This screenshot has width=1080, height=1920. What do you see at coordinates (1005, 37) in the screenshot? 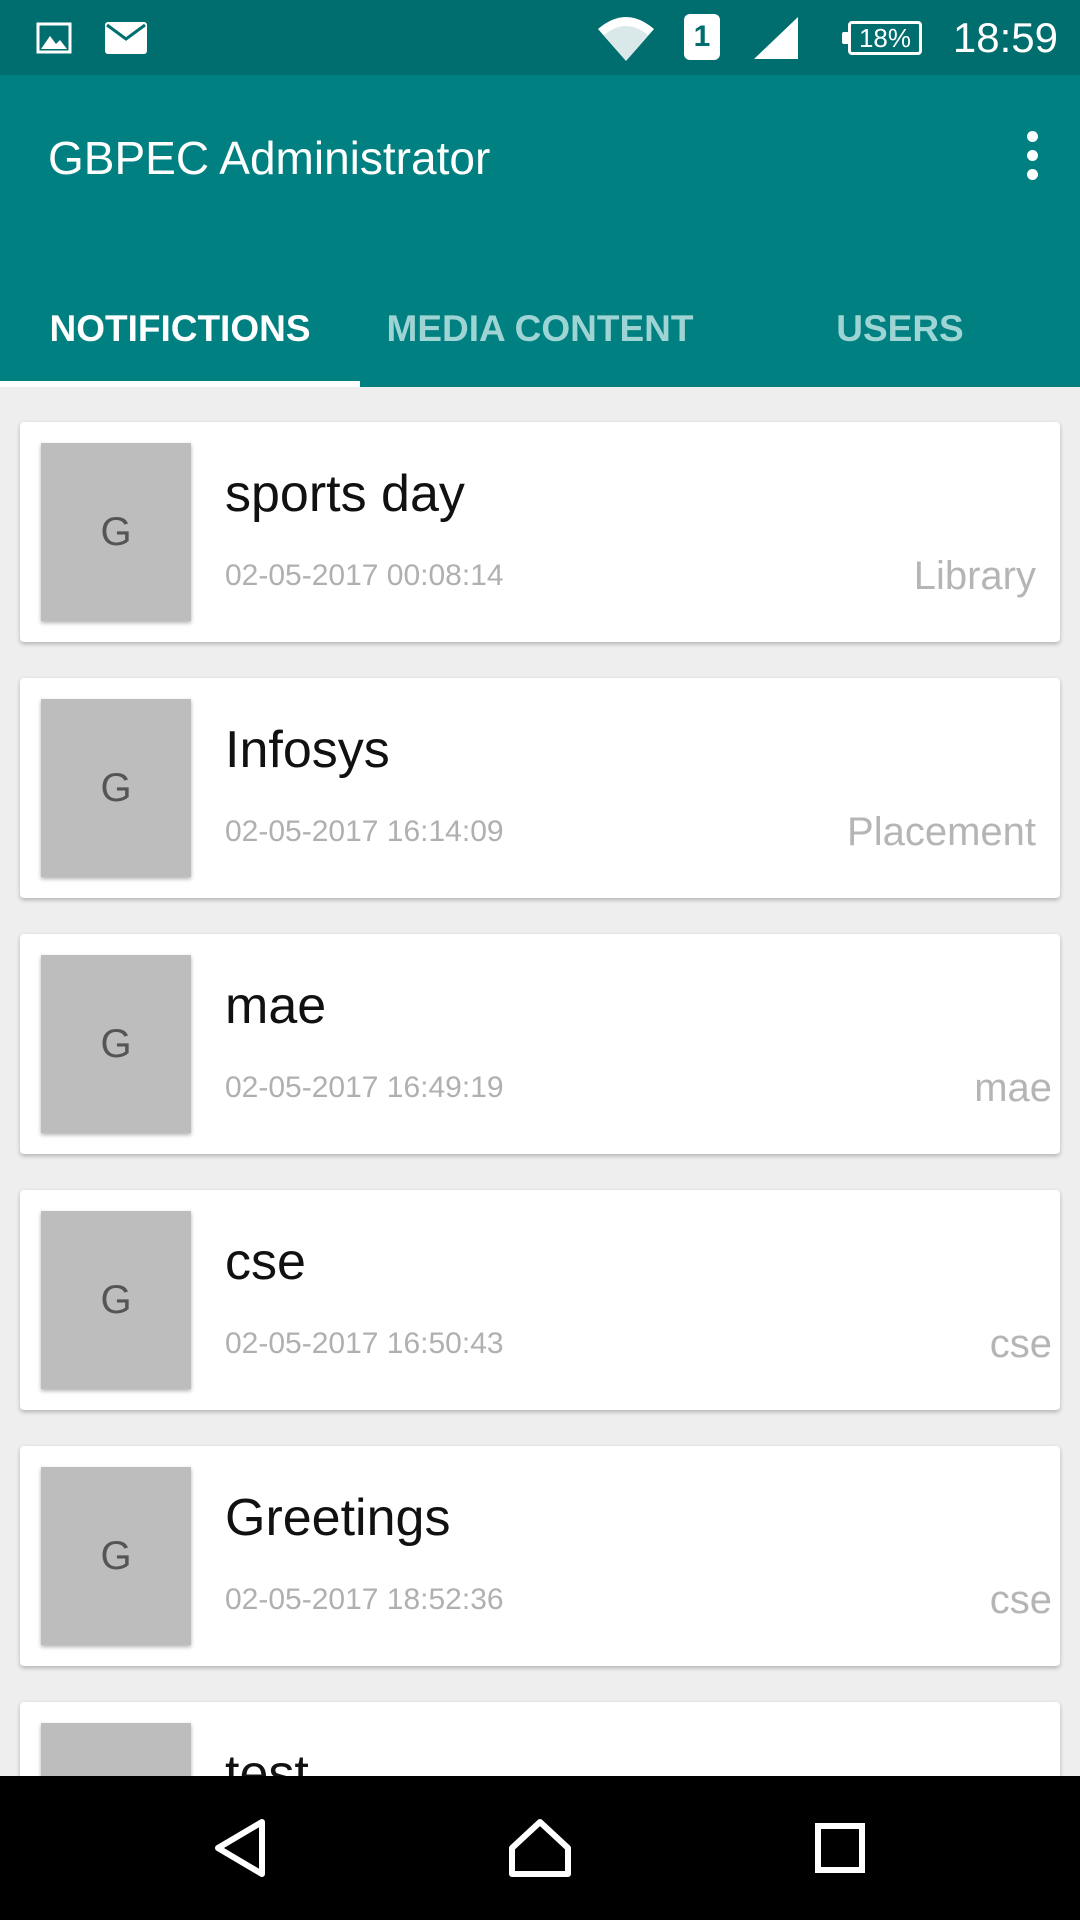
I see `clock: 18:59` at bounding box center [1005, 37].